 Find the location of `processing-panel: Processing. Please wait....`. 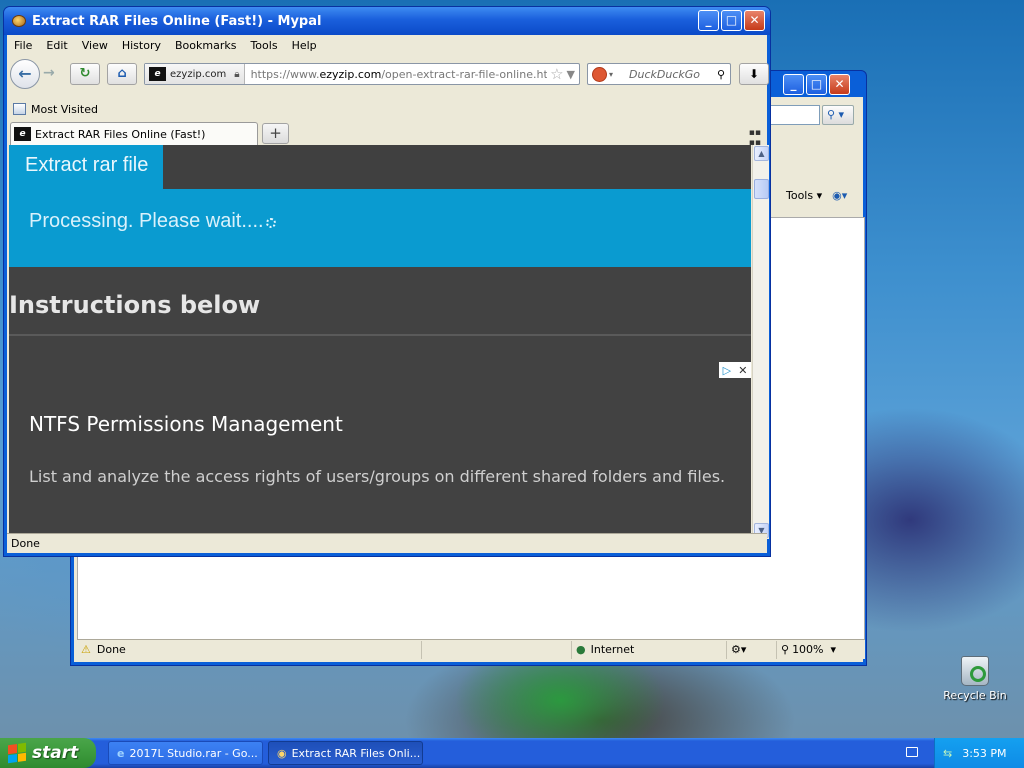

processing-panel: Processing. Please wait.... is located at coordinates (380, 228).